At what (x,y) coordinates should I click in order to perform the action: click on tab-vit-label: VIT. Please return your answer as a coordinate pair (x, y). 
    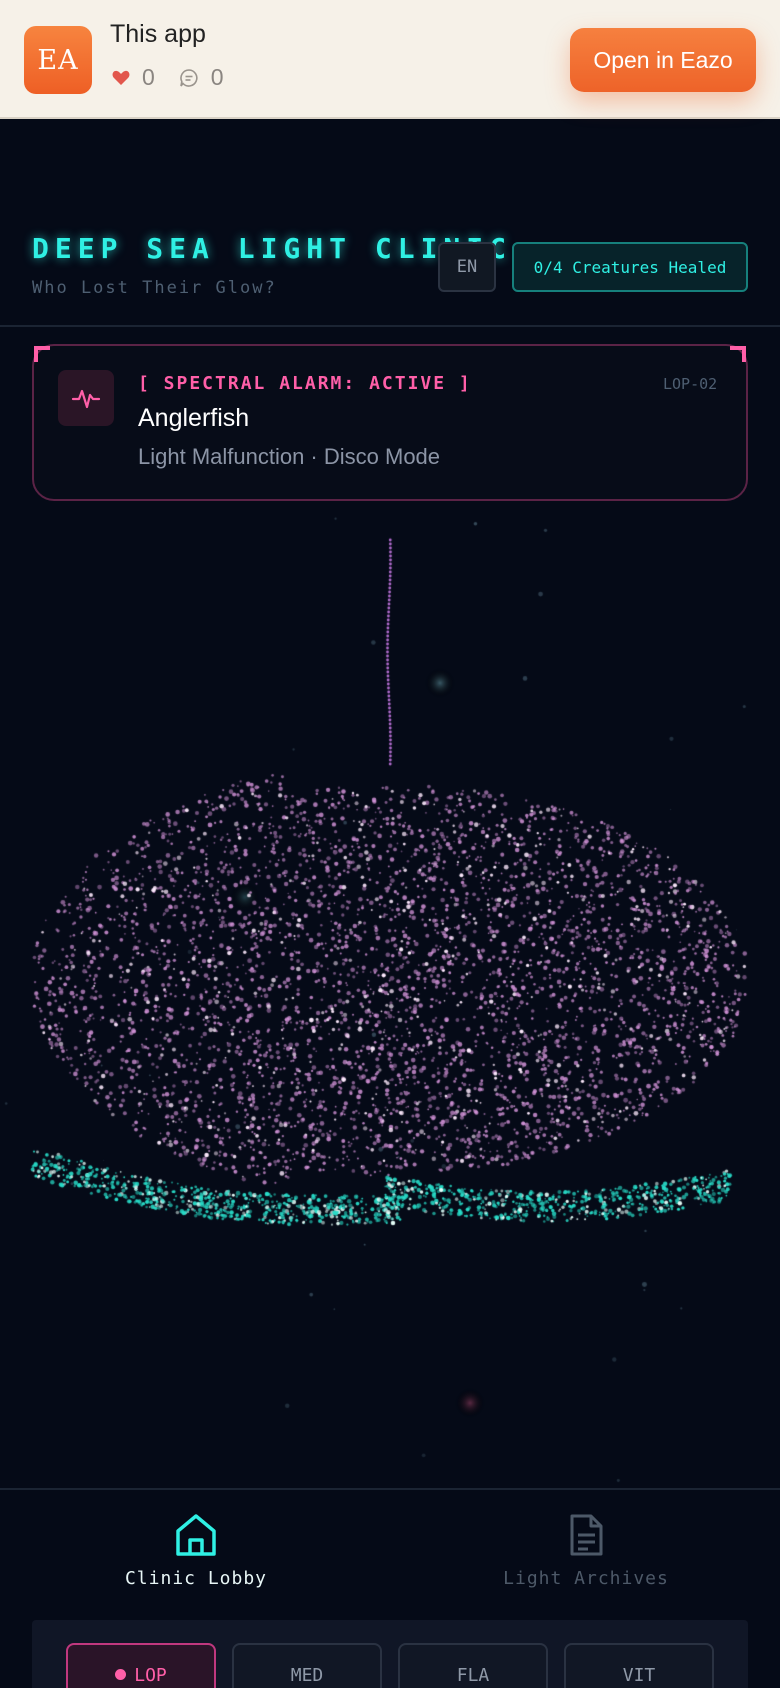
    Looking at the image, I should click on (639, 1675).